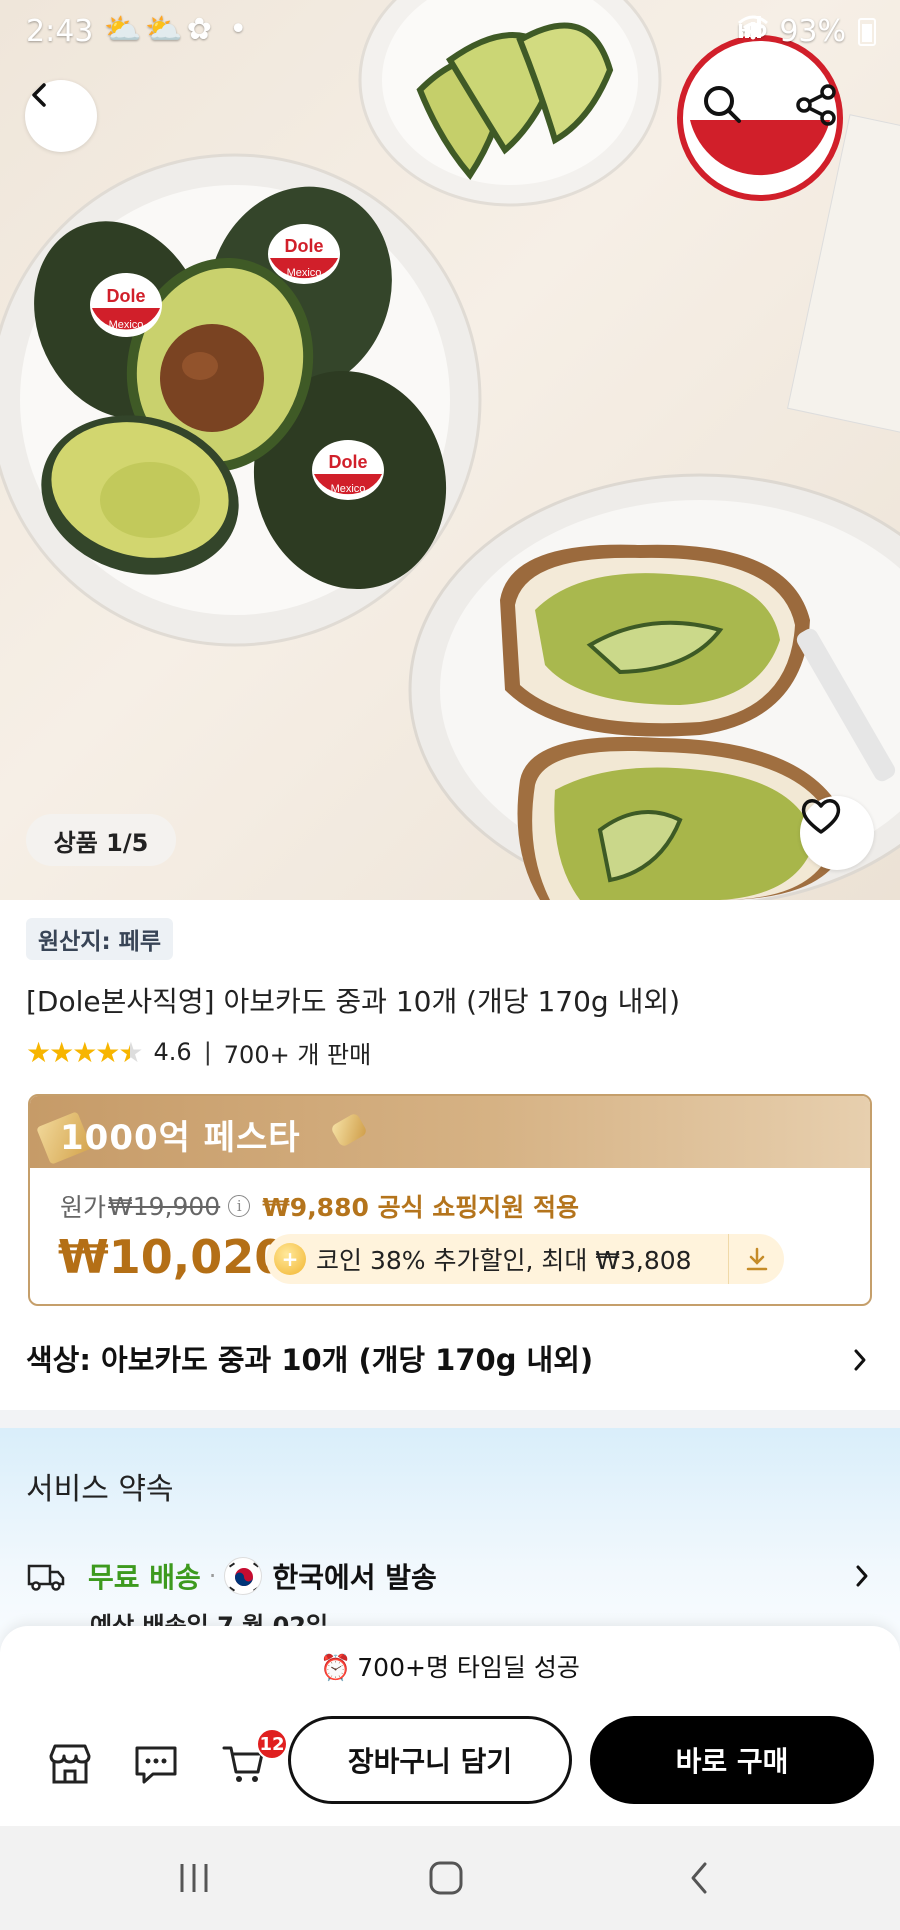 The width and height of the screenshot is (900, 1930). I want to click on festa-title: 1000억 페스타, so click(180, 1138).